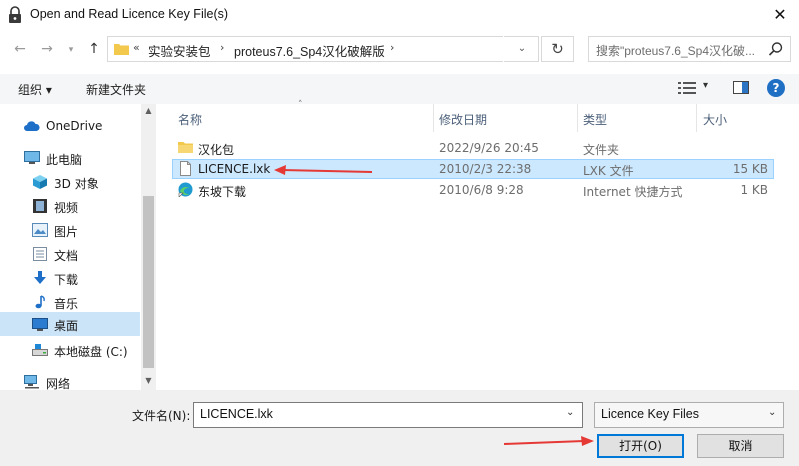 This screenshot has width=799, height=466. I want to click on file-row: LICENCE.lxk 2010/2/3 22:38 LXK 文件 15 KB, so click(473, 169).